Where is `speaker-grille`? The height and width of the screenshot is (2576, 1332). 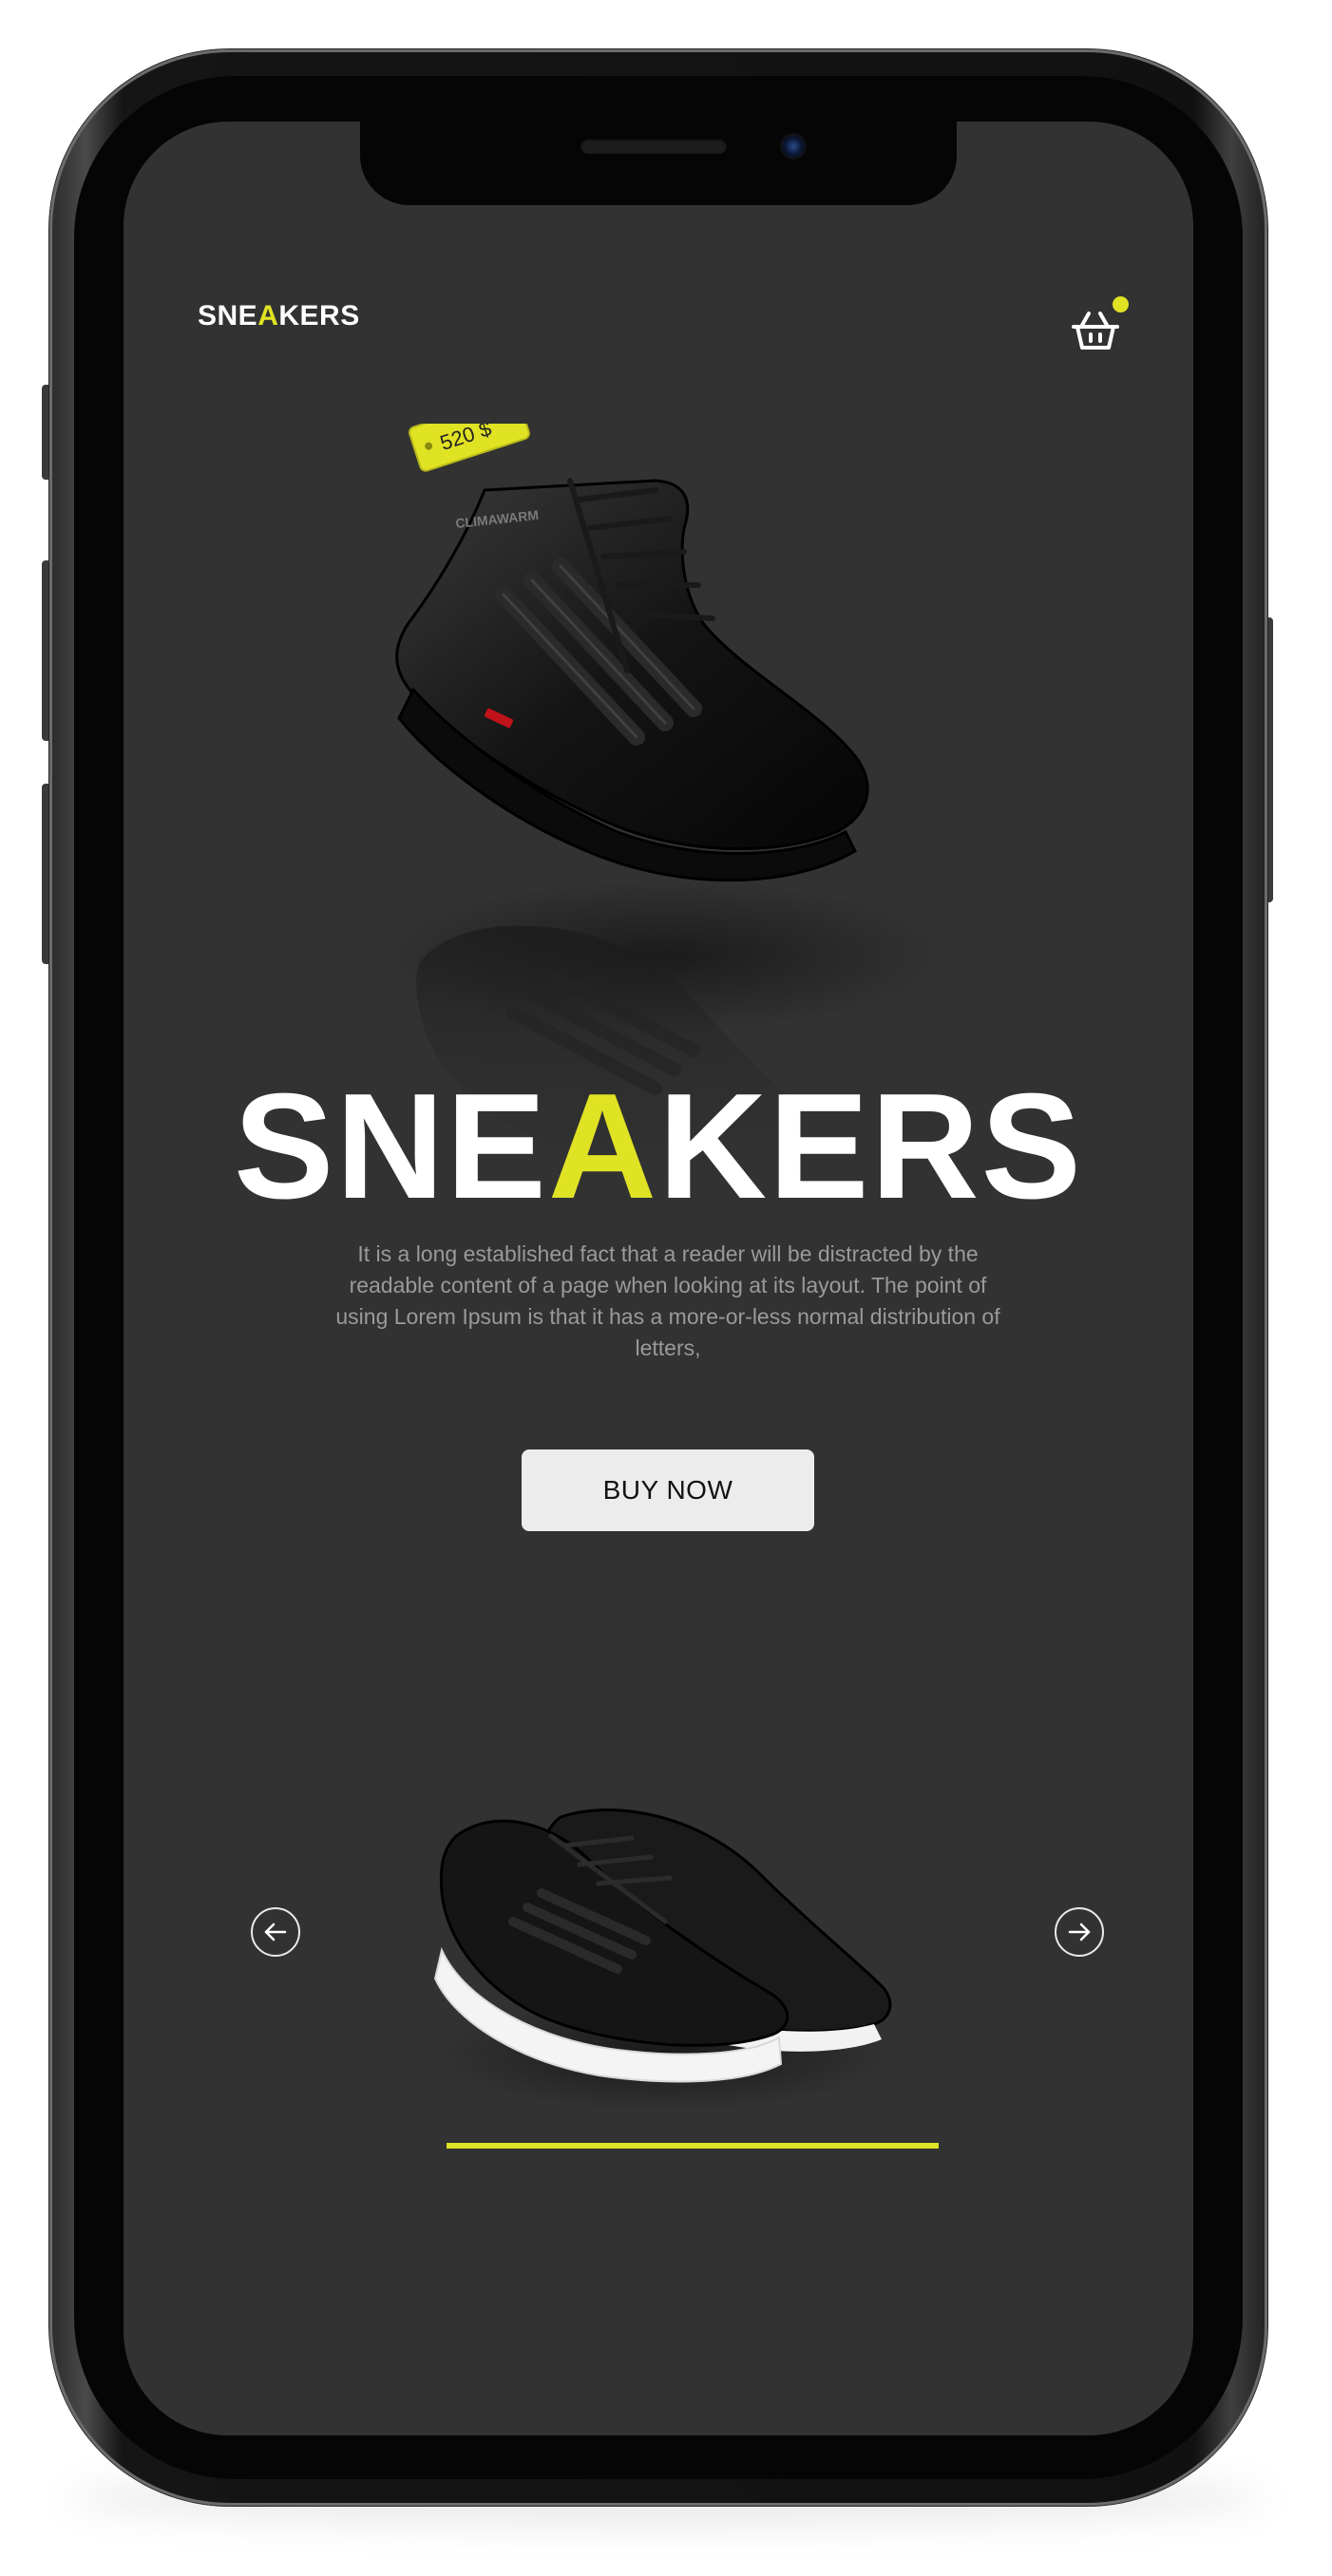
speaker-grille is located at coordinates (653, 146).